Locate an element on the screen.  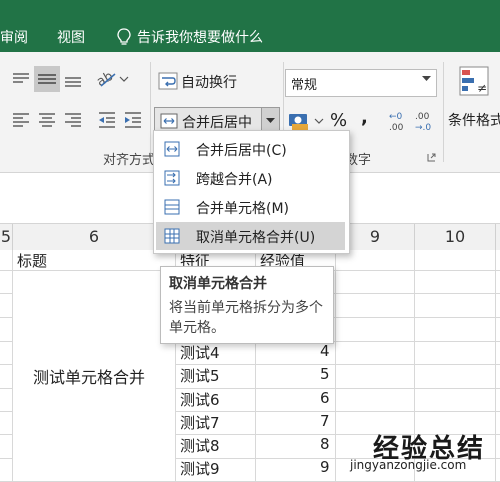
increase-decimal-icon: ←0 .00 is located at coordinates (396, 122).